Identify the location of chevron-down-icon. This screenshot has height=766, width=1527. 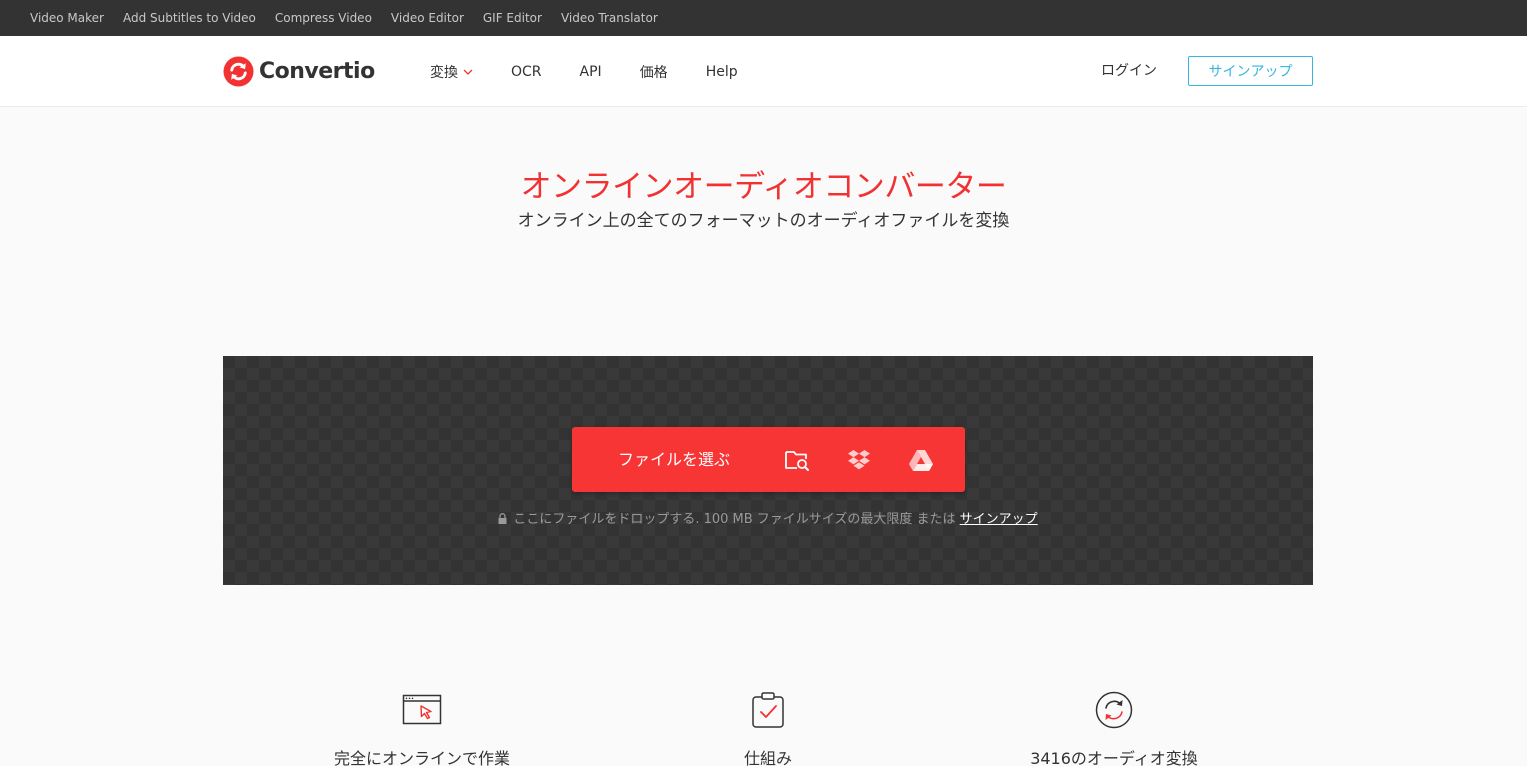
(468, 72).